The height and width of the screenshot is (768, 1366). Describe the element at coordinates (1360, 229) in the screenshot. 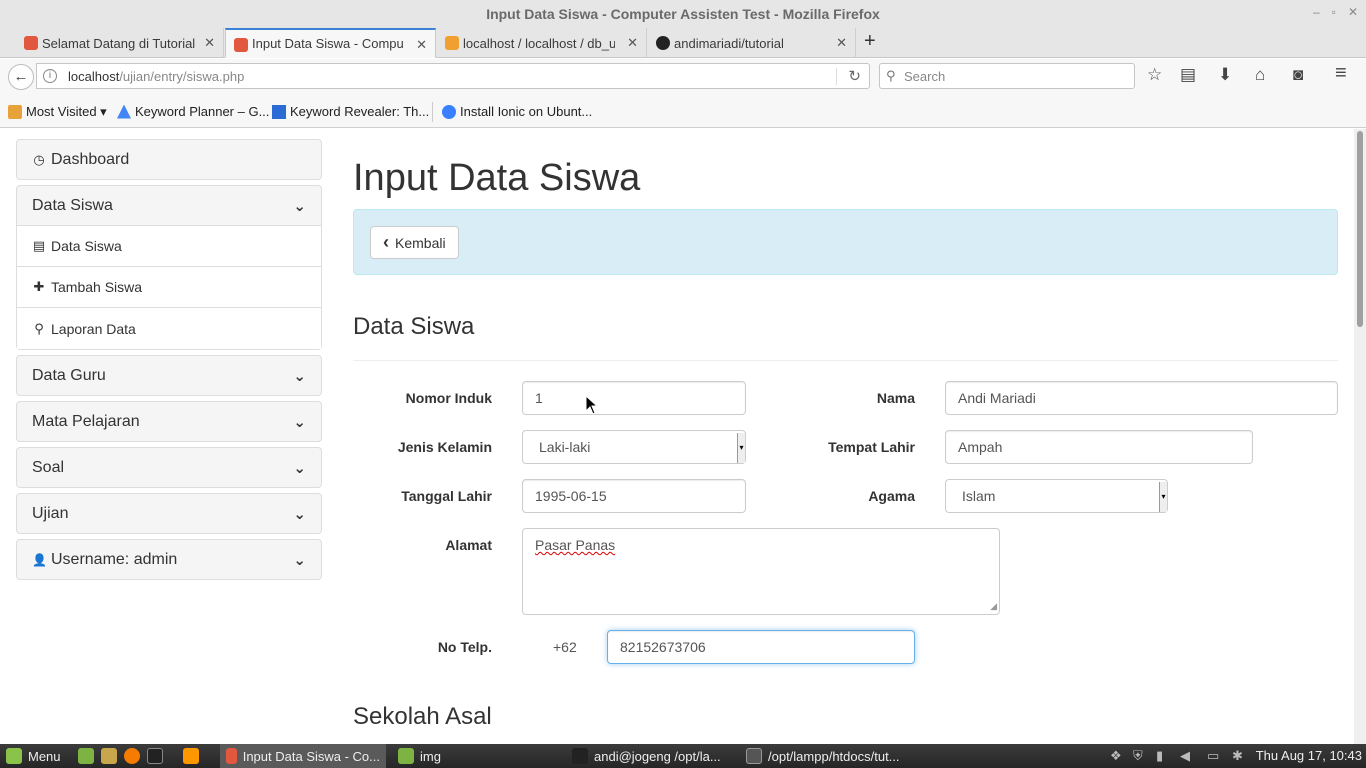

I see `scrollbar-thumb` at that location.